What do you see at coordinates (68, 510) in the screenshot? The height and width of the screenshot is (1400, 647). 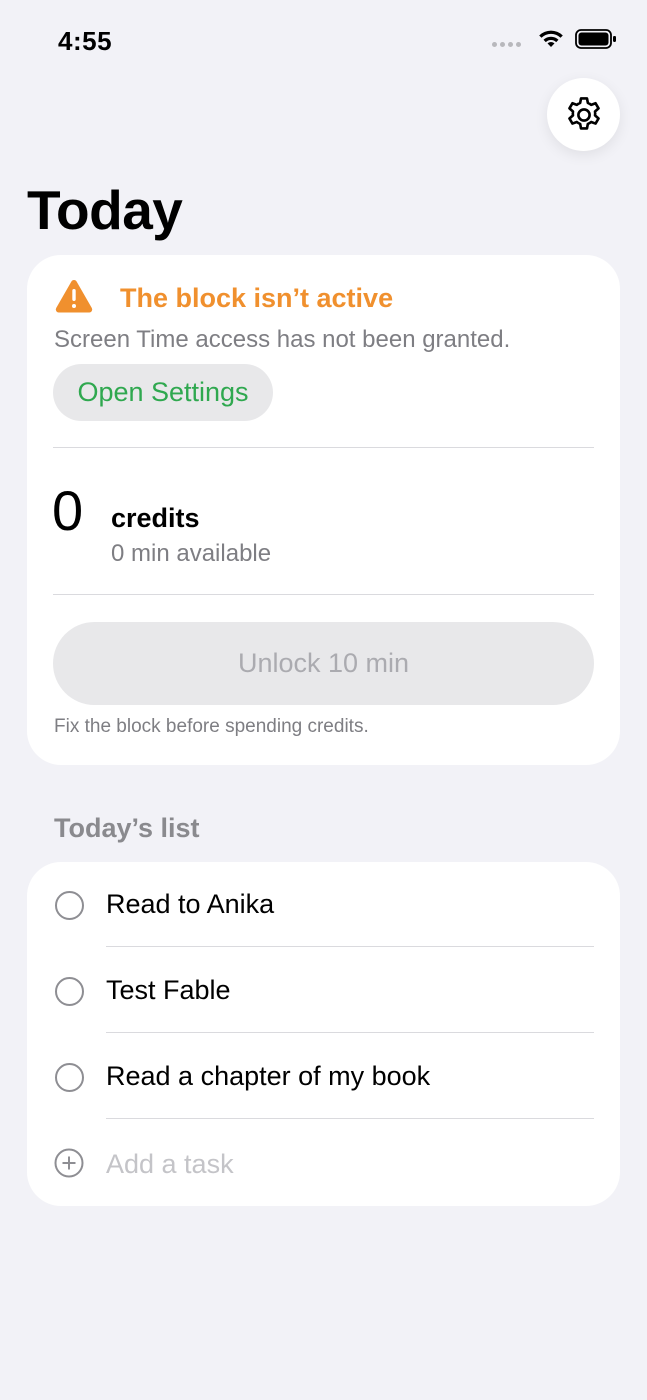 I see `credits-count: 0` at bounding box center [68, 510].